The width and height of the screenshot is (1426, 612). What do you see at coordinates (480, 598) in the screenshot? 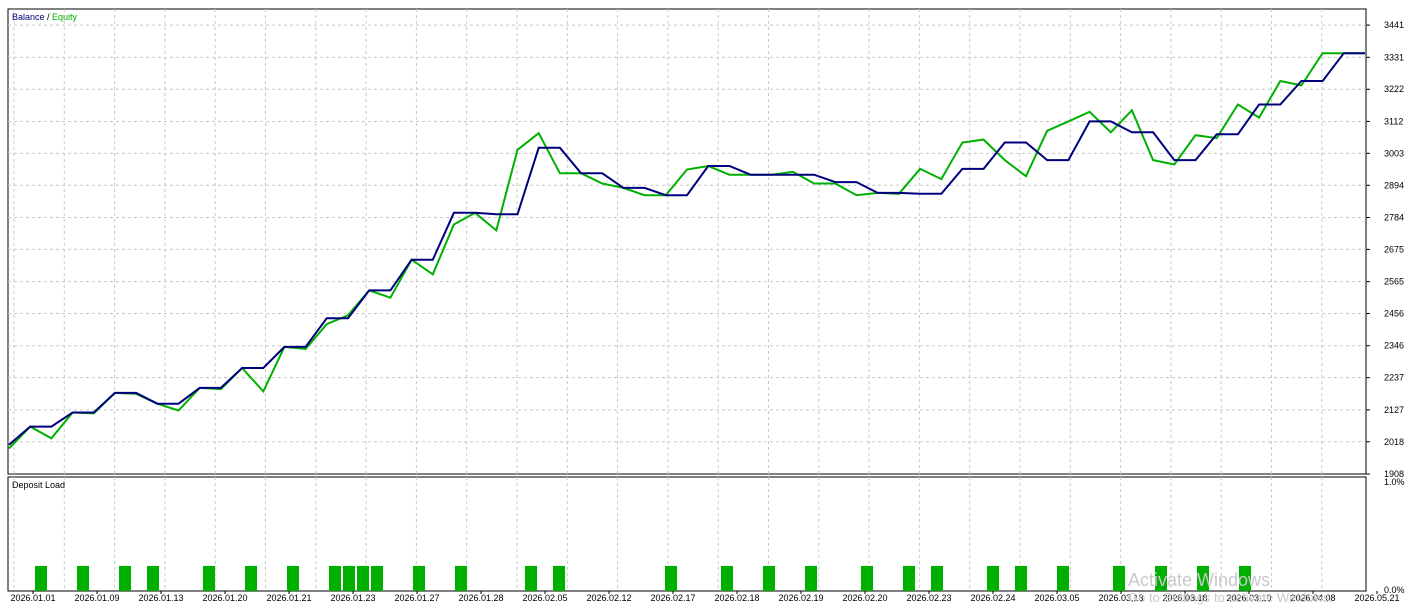
I see `x-tick-label: 2026.01.28` at bounding box center [480, 598].